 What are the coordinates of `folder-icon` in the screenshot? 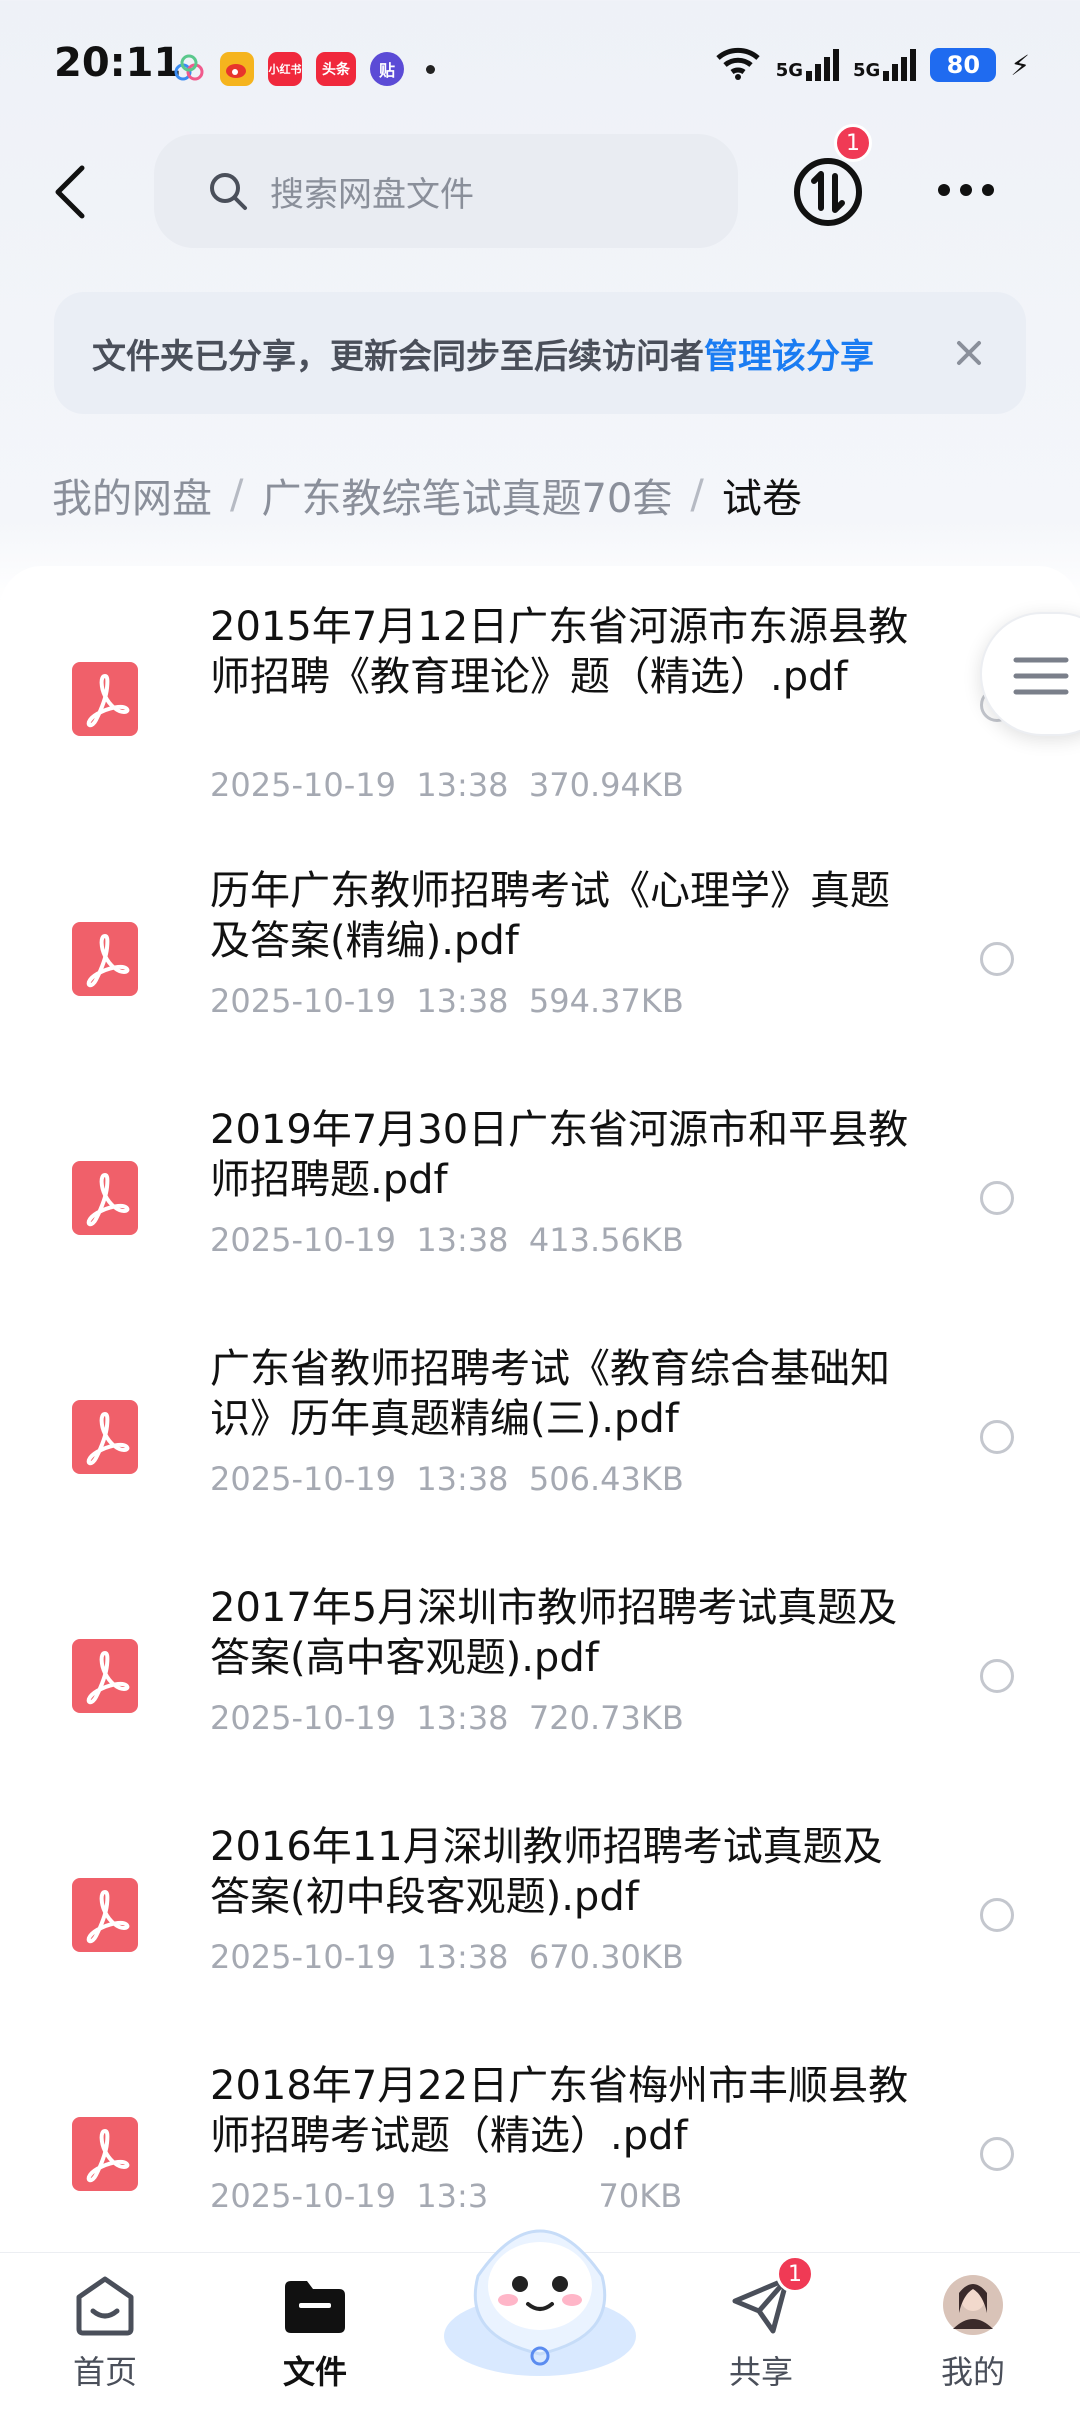 It's located at (315, 2307).